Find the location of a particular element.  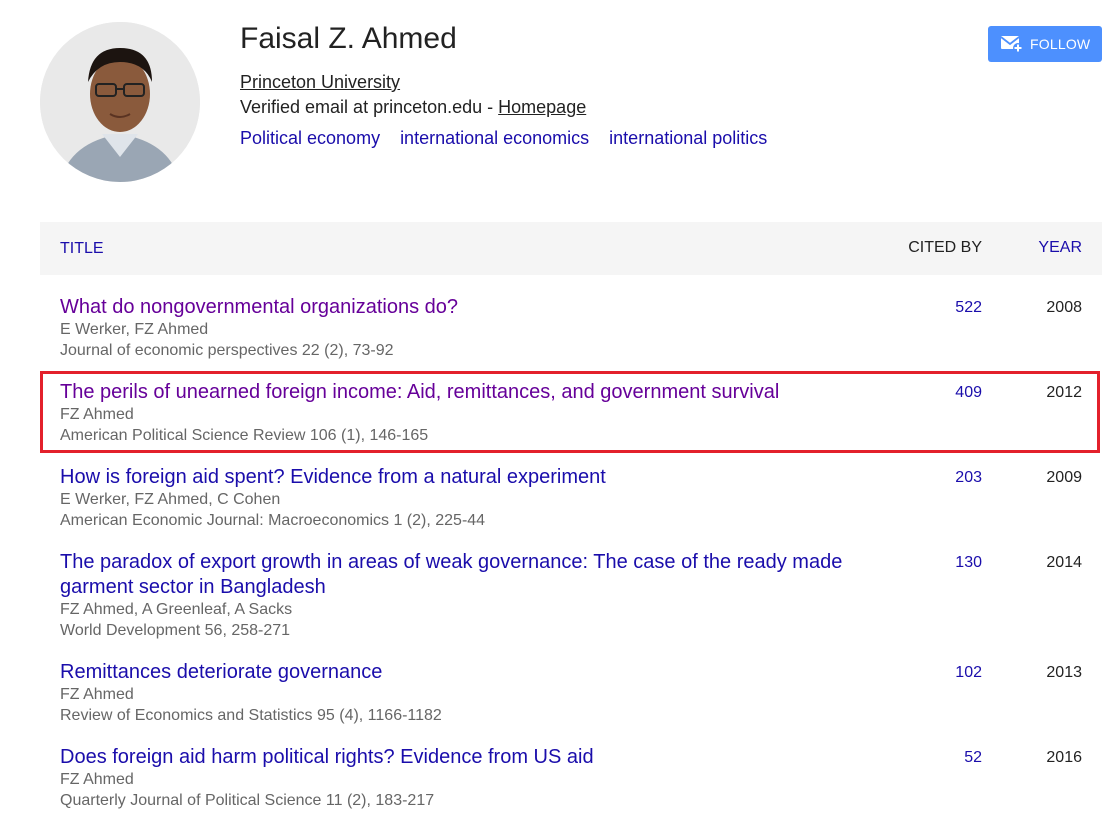

cited-by-link: 409 is located at coordinates (968, 393).